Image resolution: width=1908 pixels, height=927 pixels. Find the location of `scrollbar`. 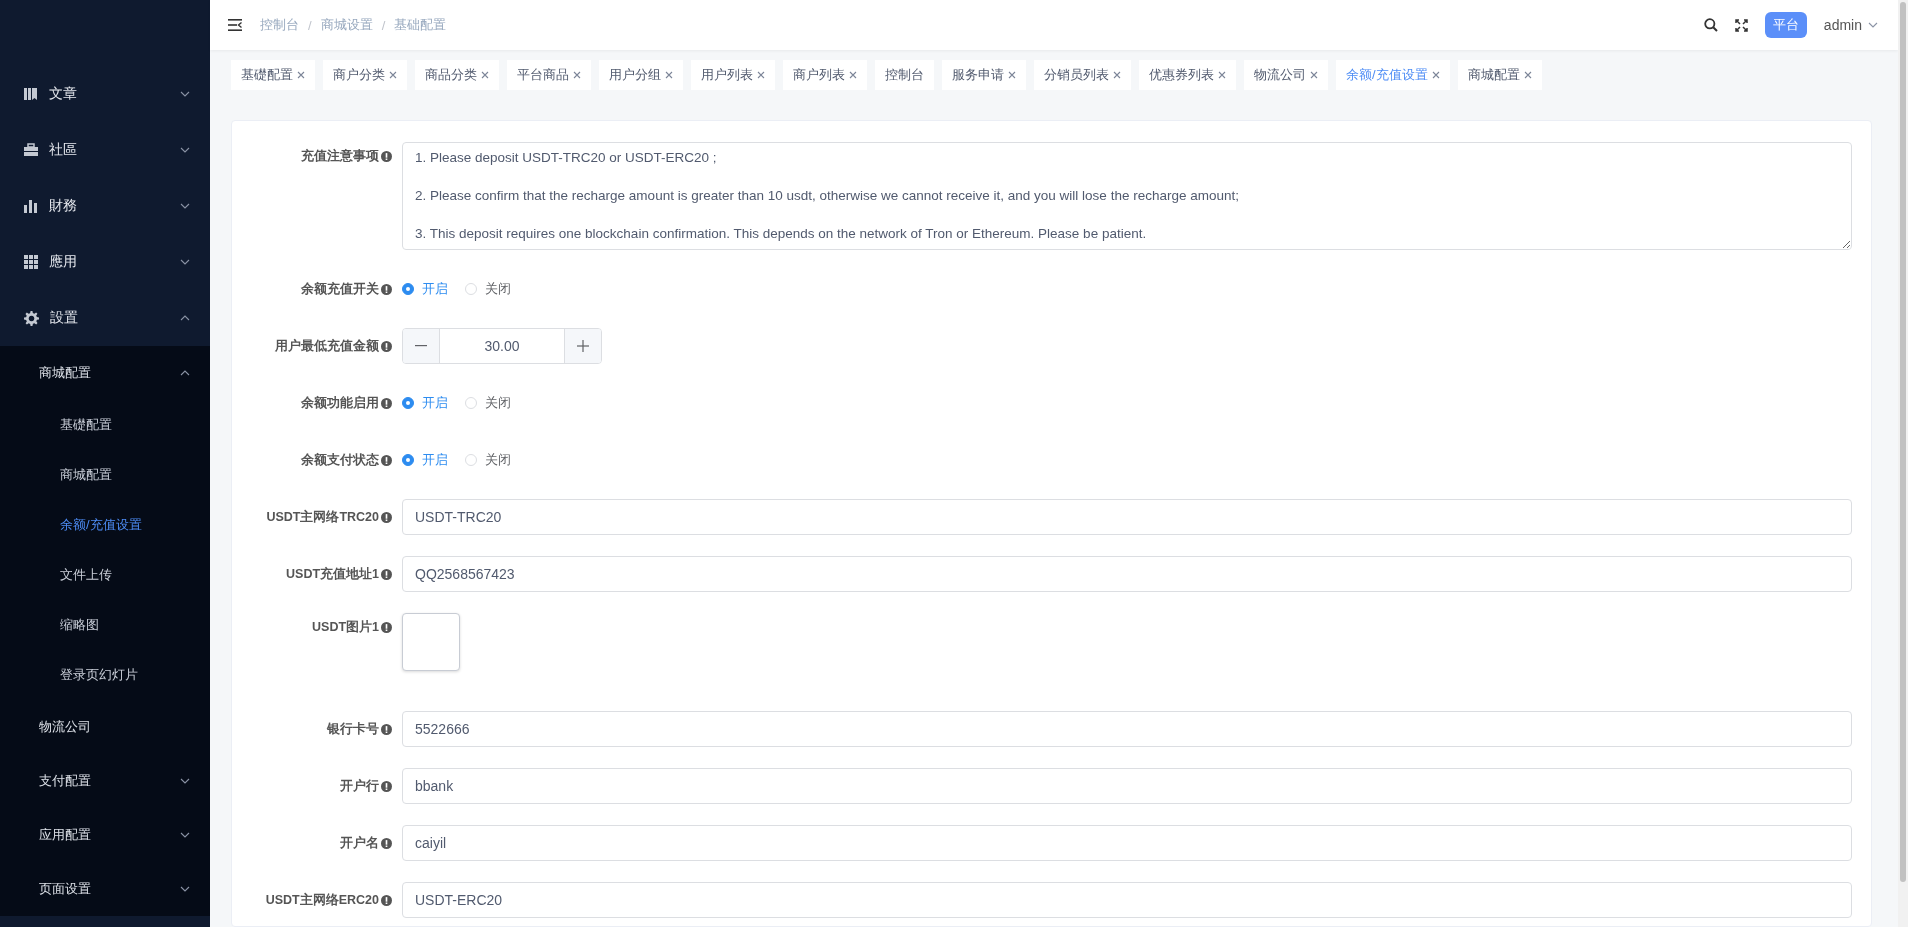

scrollbar is located at coordinates (1903, 463).